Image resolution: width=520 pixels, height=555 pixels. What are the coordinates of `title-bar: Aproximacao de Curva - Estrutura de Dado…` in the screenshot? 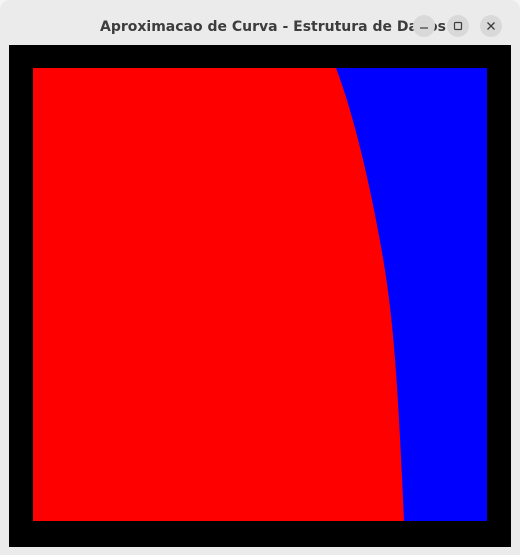 It's located at (260, 22).